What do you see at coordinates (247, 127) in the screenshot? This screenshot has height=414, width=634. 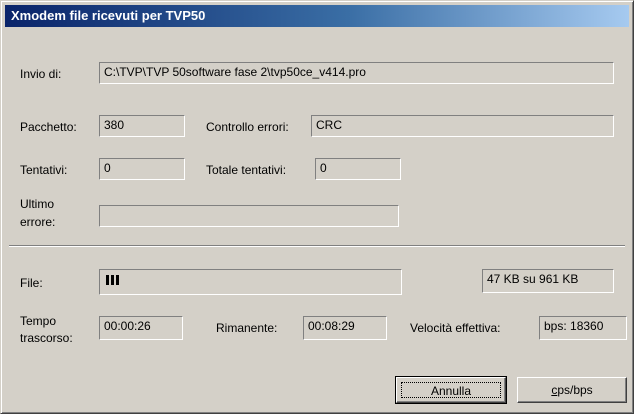 I see `controllo-errori-label: Controllo errori:` at bounding box center [247, 127].